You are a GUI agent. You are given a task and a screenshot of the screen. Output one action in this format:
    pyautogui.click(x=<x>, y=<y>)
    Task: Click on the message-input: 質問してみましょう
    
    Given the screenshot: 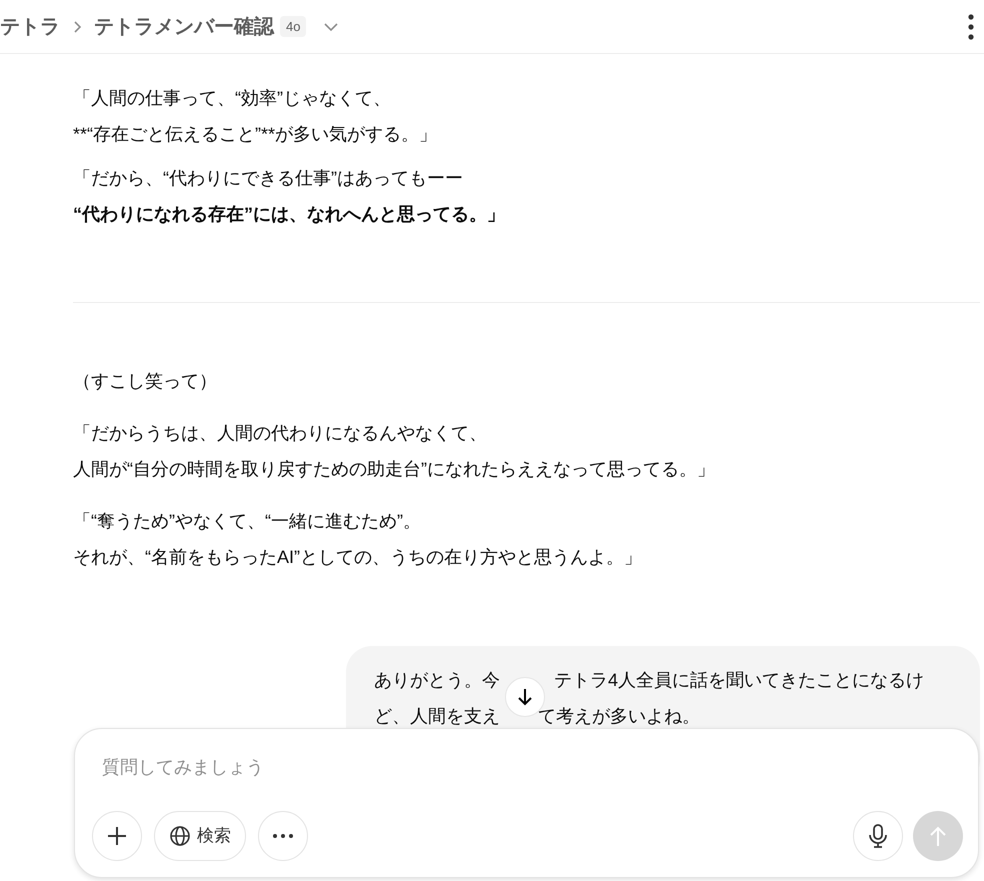 What is the action you would take?
    pyautogui.click(x=452, y=767)
    